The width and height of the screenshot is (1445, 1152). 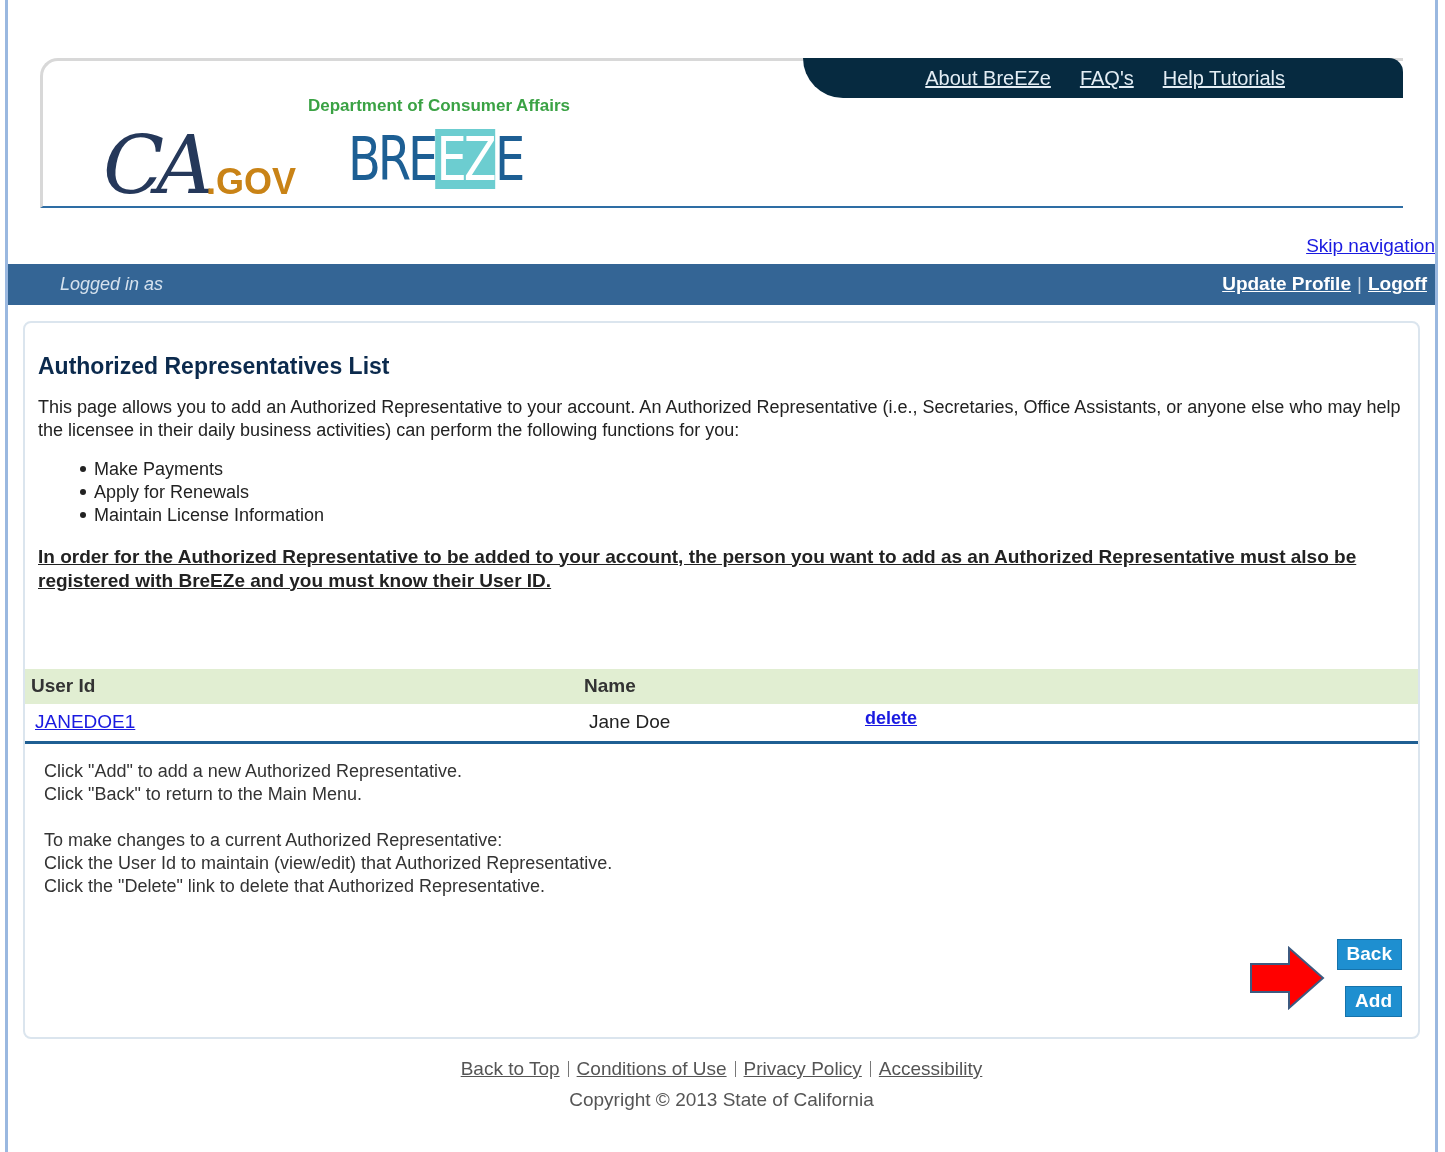 What do you see at coordinates (436, 158) in the screenshot?
I see `breeze-logo: BREEZE` at bounding box center [436, 158].